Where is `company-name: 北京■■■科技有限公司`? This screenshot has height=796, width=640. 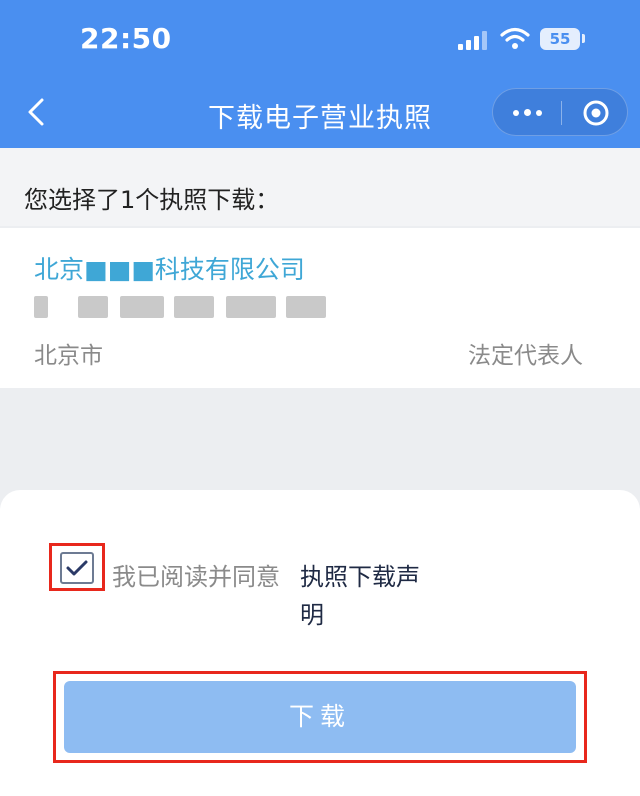
company-name: 北京■■■科技有限公司 is located at coordinates (169, 268).